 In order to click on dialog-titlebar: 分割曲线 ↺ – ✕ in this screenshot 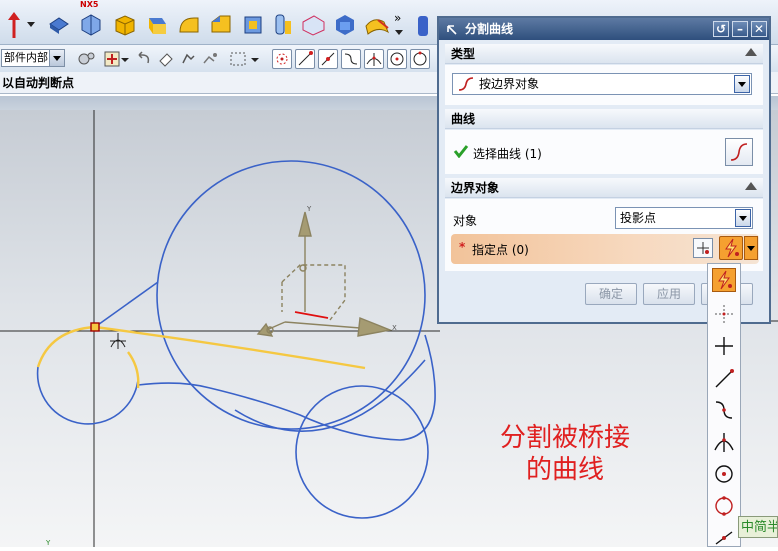, I will do `click(604, 29)`.